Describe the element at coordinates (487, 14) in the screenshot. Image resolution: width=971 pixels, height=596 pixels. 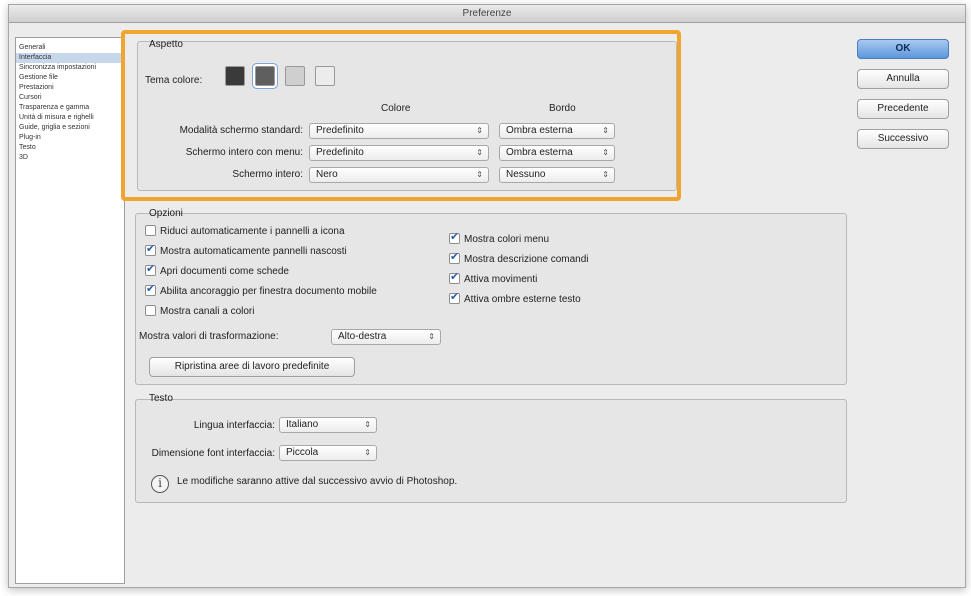
I see `window-title: Preferenze` at that location.